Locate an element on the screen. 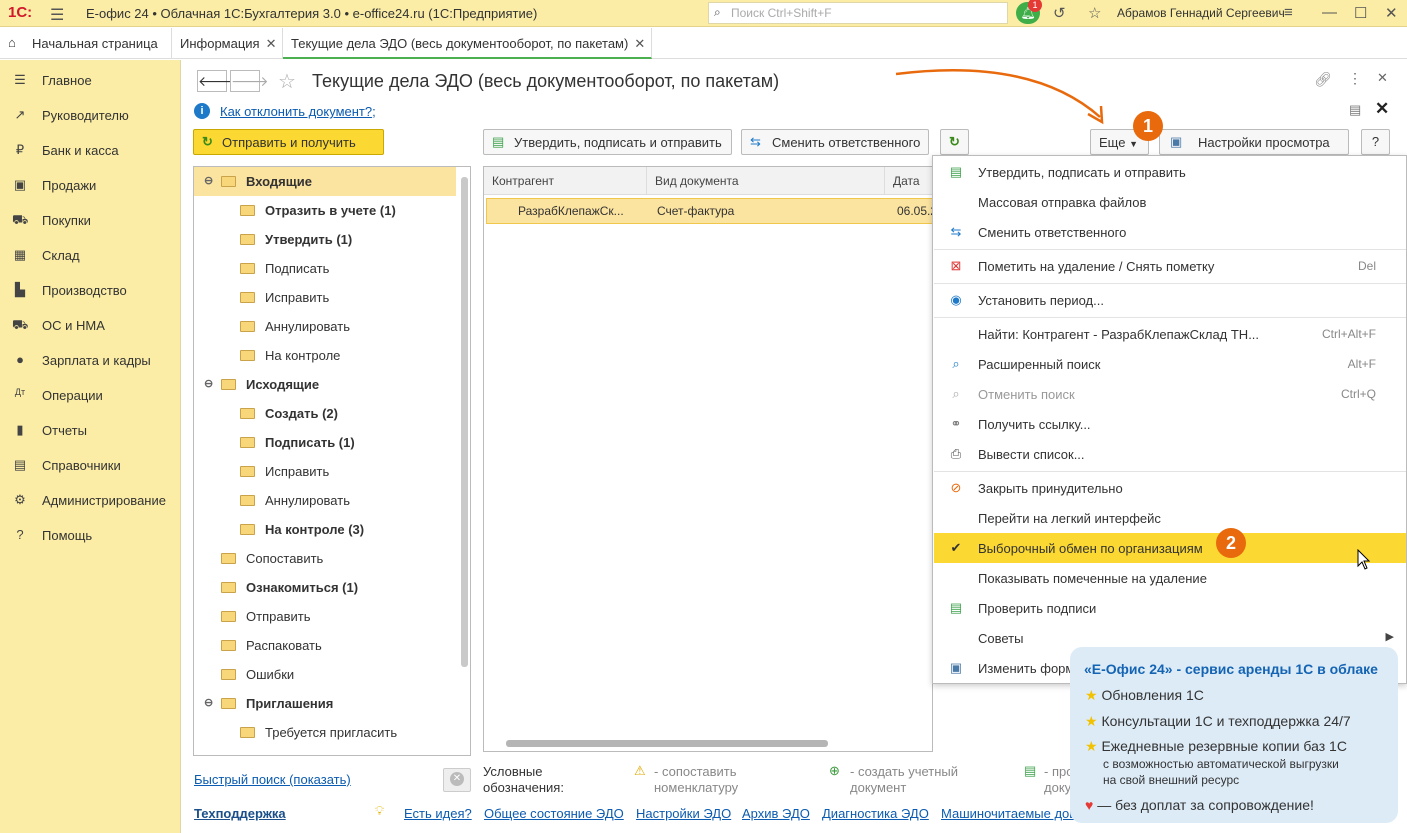 This screenshot has height=833, width=1407. machine-readable-link: Машиночитаемые дов is located at coordinates (1008, 813).